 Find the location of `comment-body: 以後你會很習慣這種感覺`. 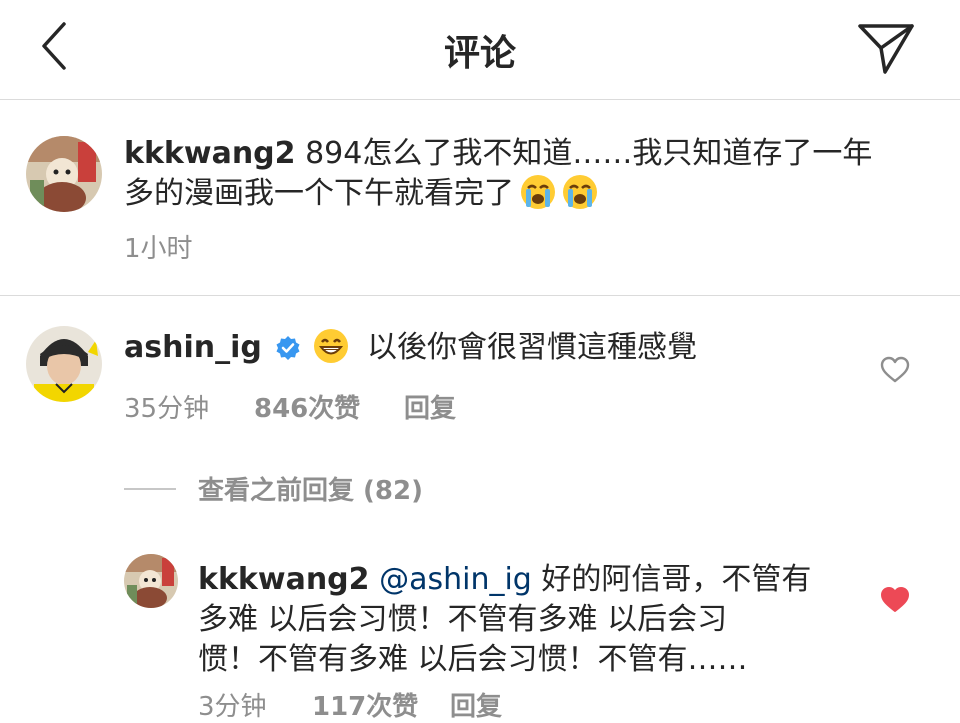

comment-body: 以後你會很習慣這種感覺 is located at coordinates (531, 347).